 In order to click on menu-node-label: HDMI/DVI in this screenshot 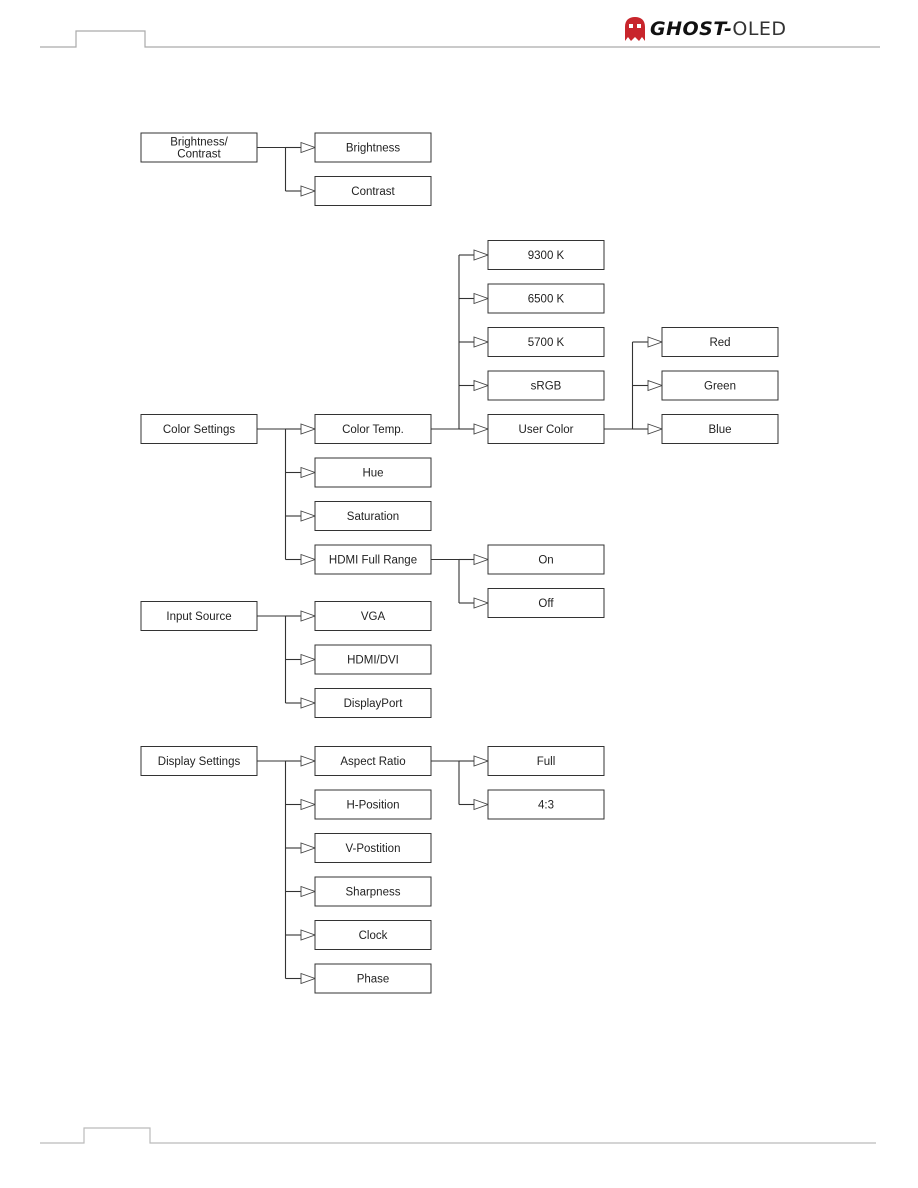, I will do `click(373, 661)`.